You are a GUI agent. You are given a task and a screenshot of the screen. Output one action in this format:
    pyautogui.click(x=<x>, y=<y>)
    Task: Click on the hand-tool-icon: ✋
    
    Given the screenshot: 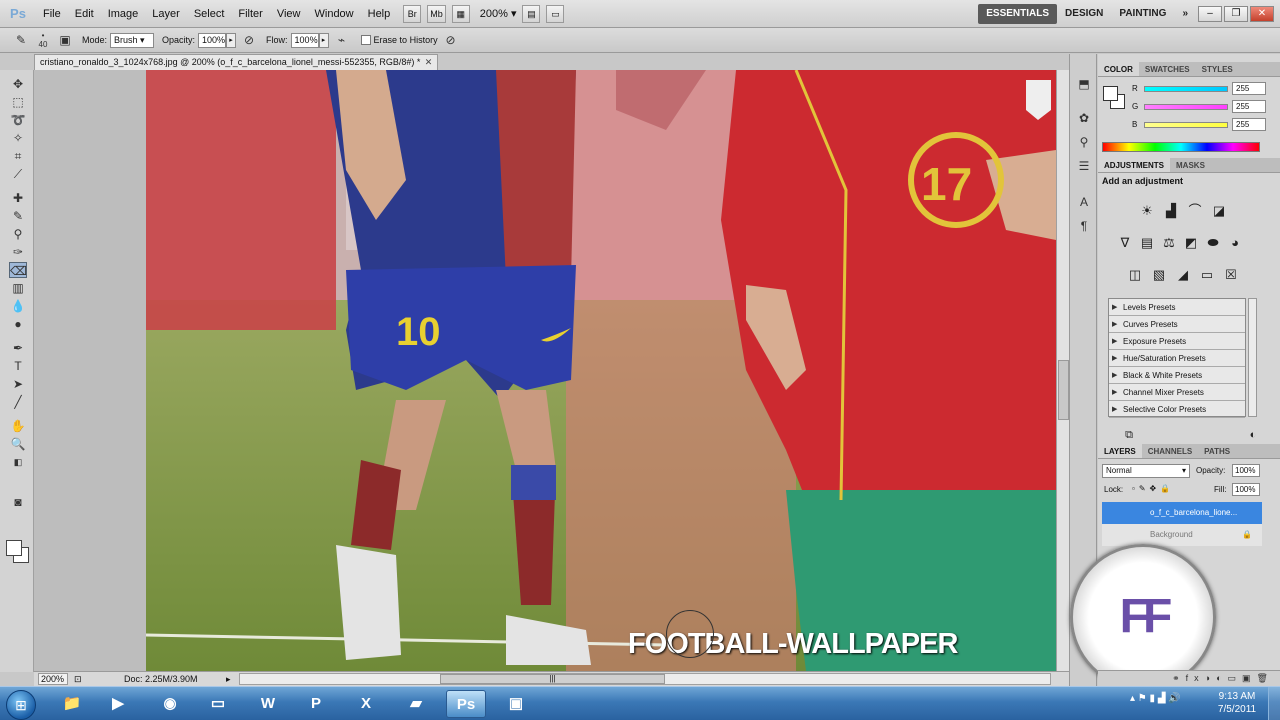 What is the action you would take?
    pyautogui.click(x=18, y=426)
    